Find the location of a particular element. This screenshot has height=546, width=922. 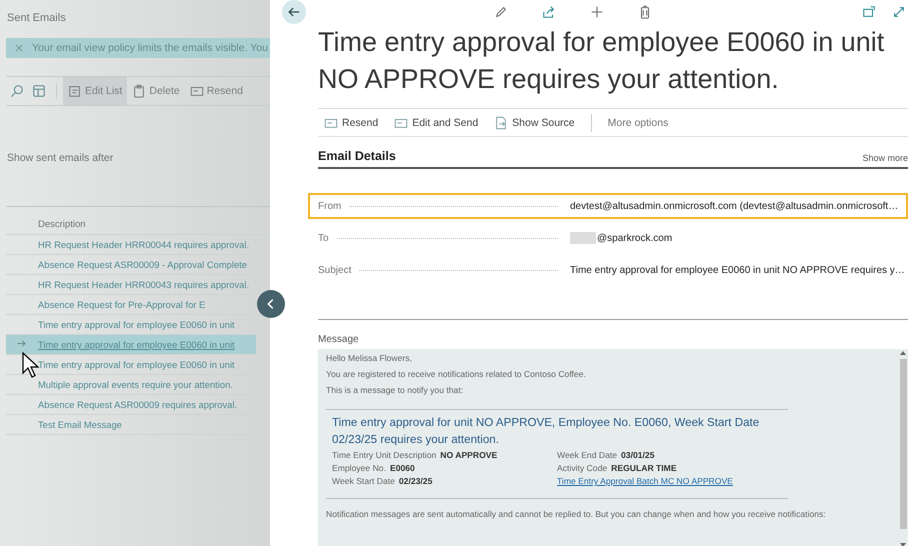

banner-text: Your email view policy limits the emails visible. You is located at coordinates (150, 48).